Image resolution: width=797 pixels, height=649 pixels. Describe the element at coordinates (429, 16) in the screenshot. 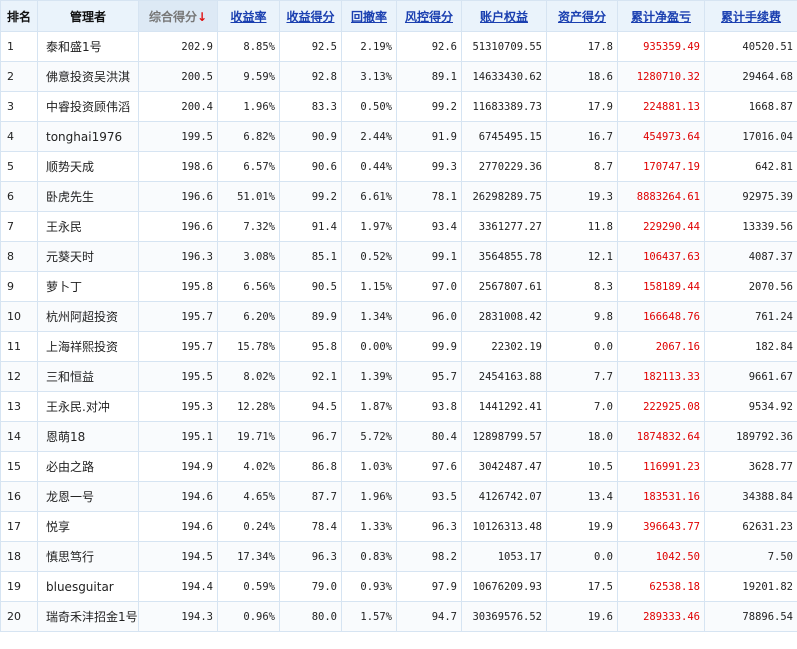

I see `column-header-risk_score: 风控得分` at that location.